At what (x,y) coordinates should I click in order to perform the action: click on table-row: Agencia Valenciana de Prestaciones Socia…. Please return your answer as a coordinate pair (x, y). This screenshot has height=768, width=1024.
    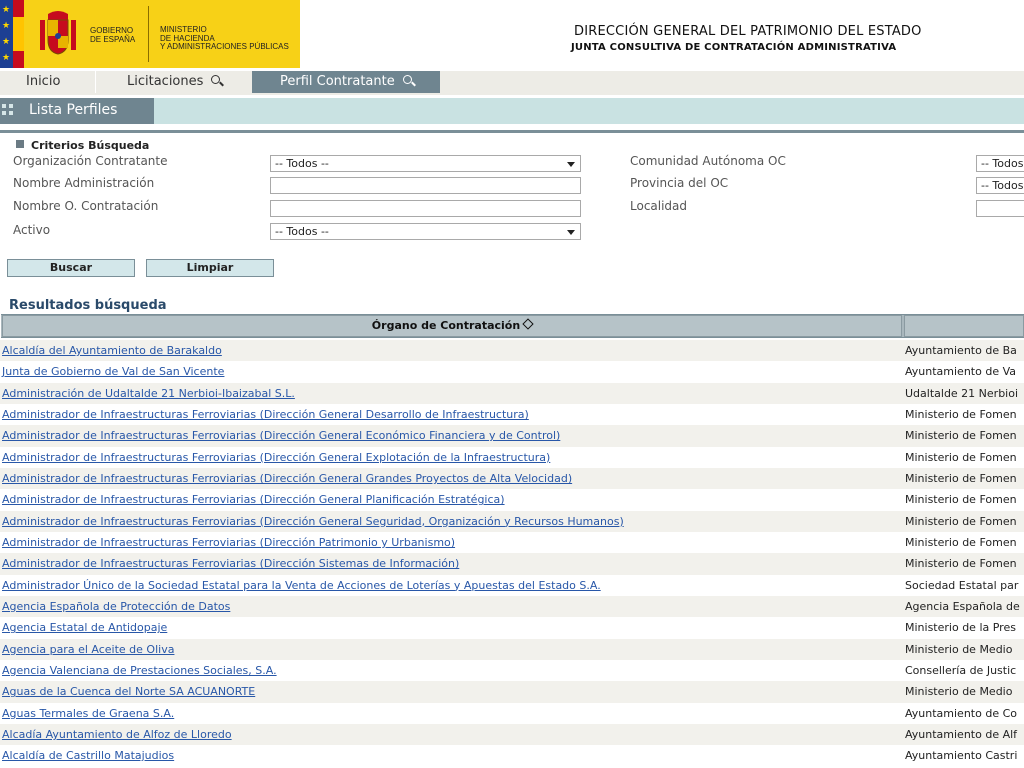
    Looking at the image, I should click on (512, 670).